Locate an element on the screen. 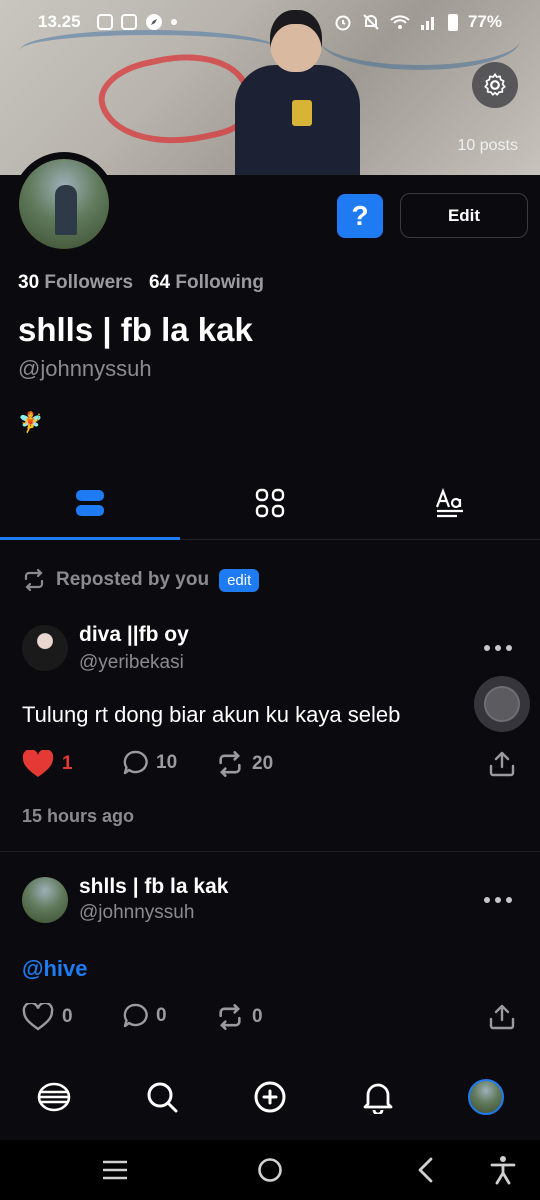 This screenshot has height=1200, width=540. gear-icon is located at coordinates (495, 84).